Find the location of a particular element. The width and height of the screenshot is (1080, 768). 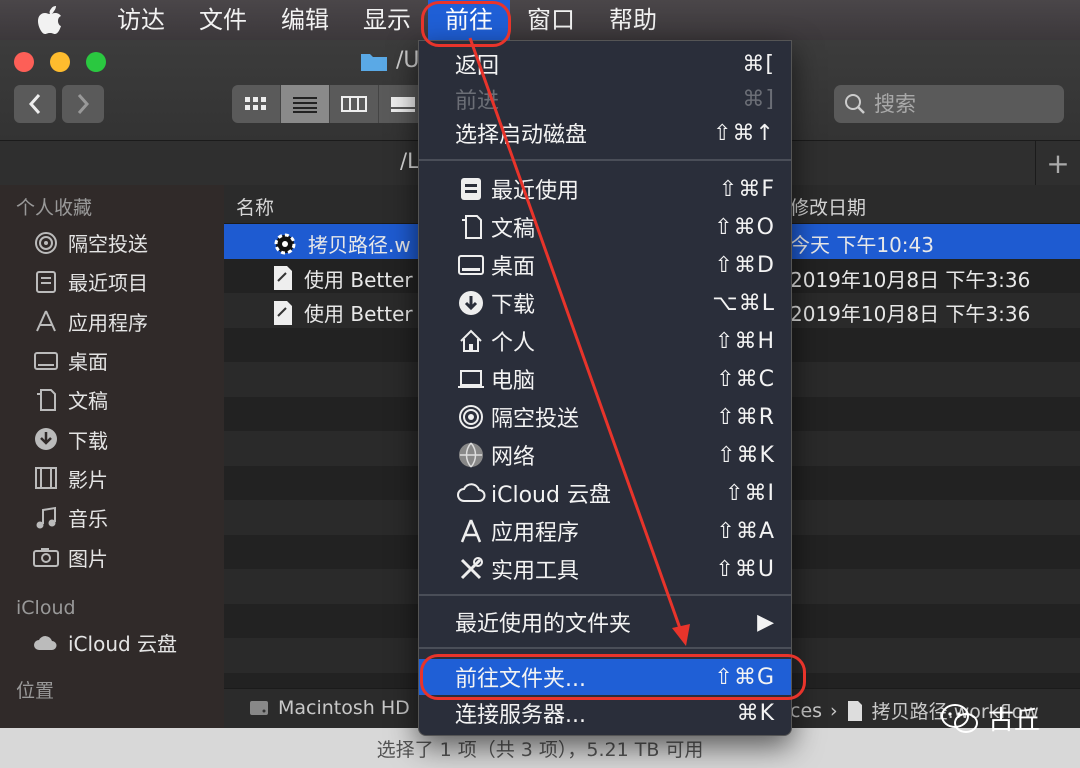

wechat-icon is located at coordinates (959, 718).